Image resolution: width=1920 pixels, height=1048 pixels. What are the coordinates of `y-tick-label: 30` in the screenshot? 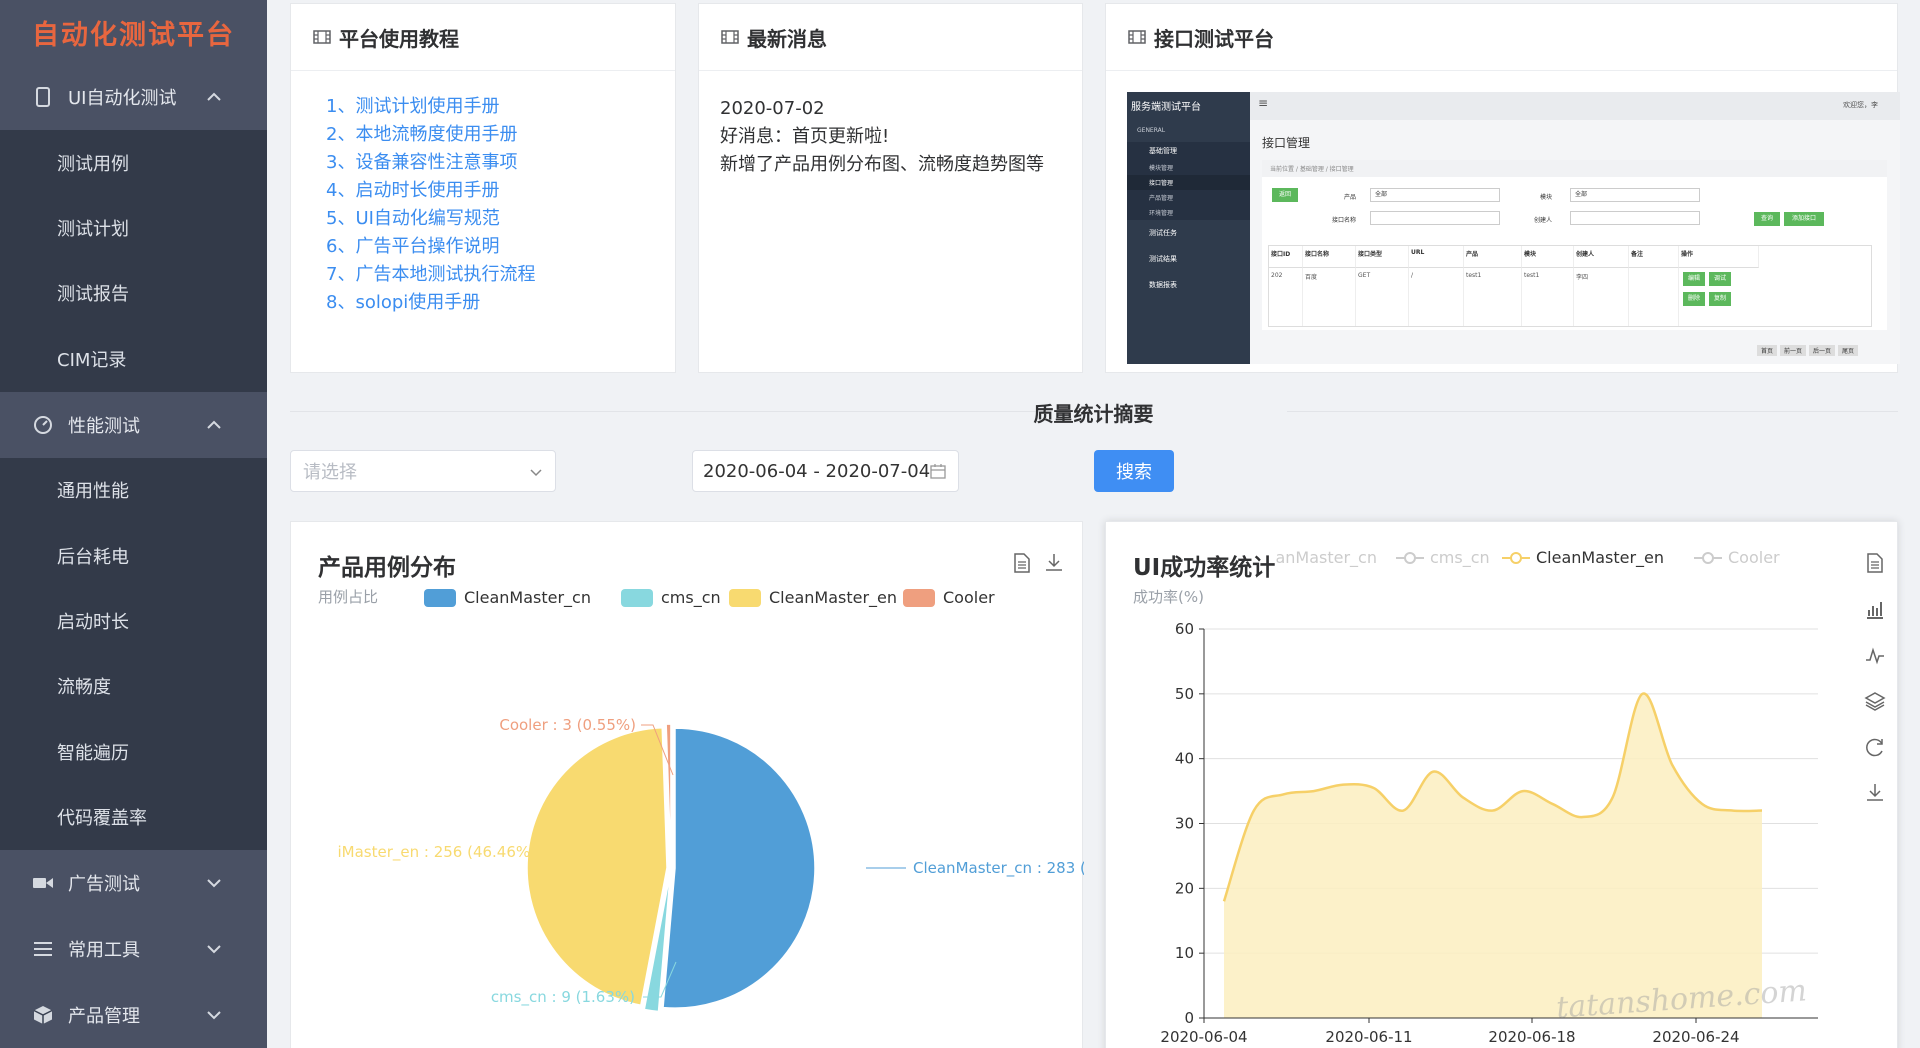 It's located at (1184, 824).